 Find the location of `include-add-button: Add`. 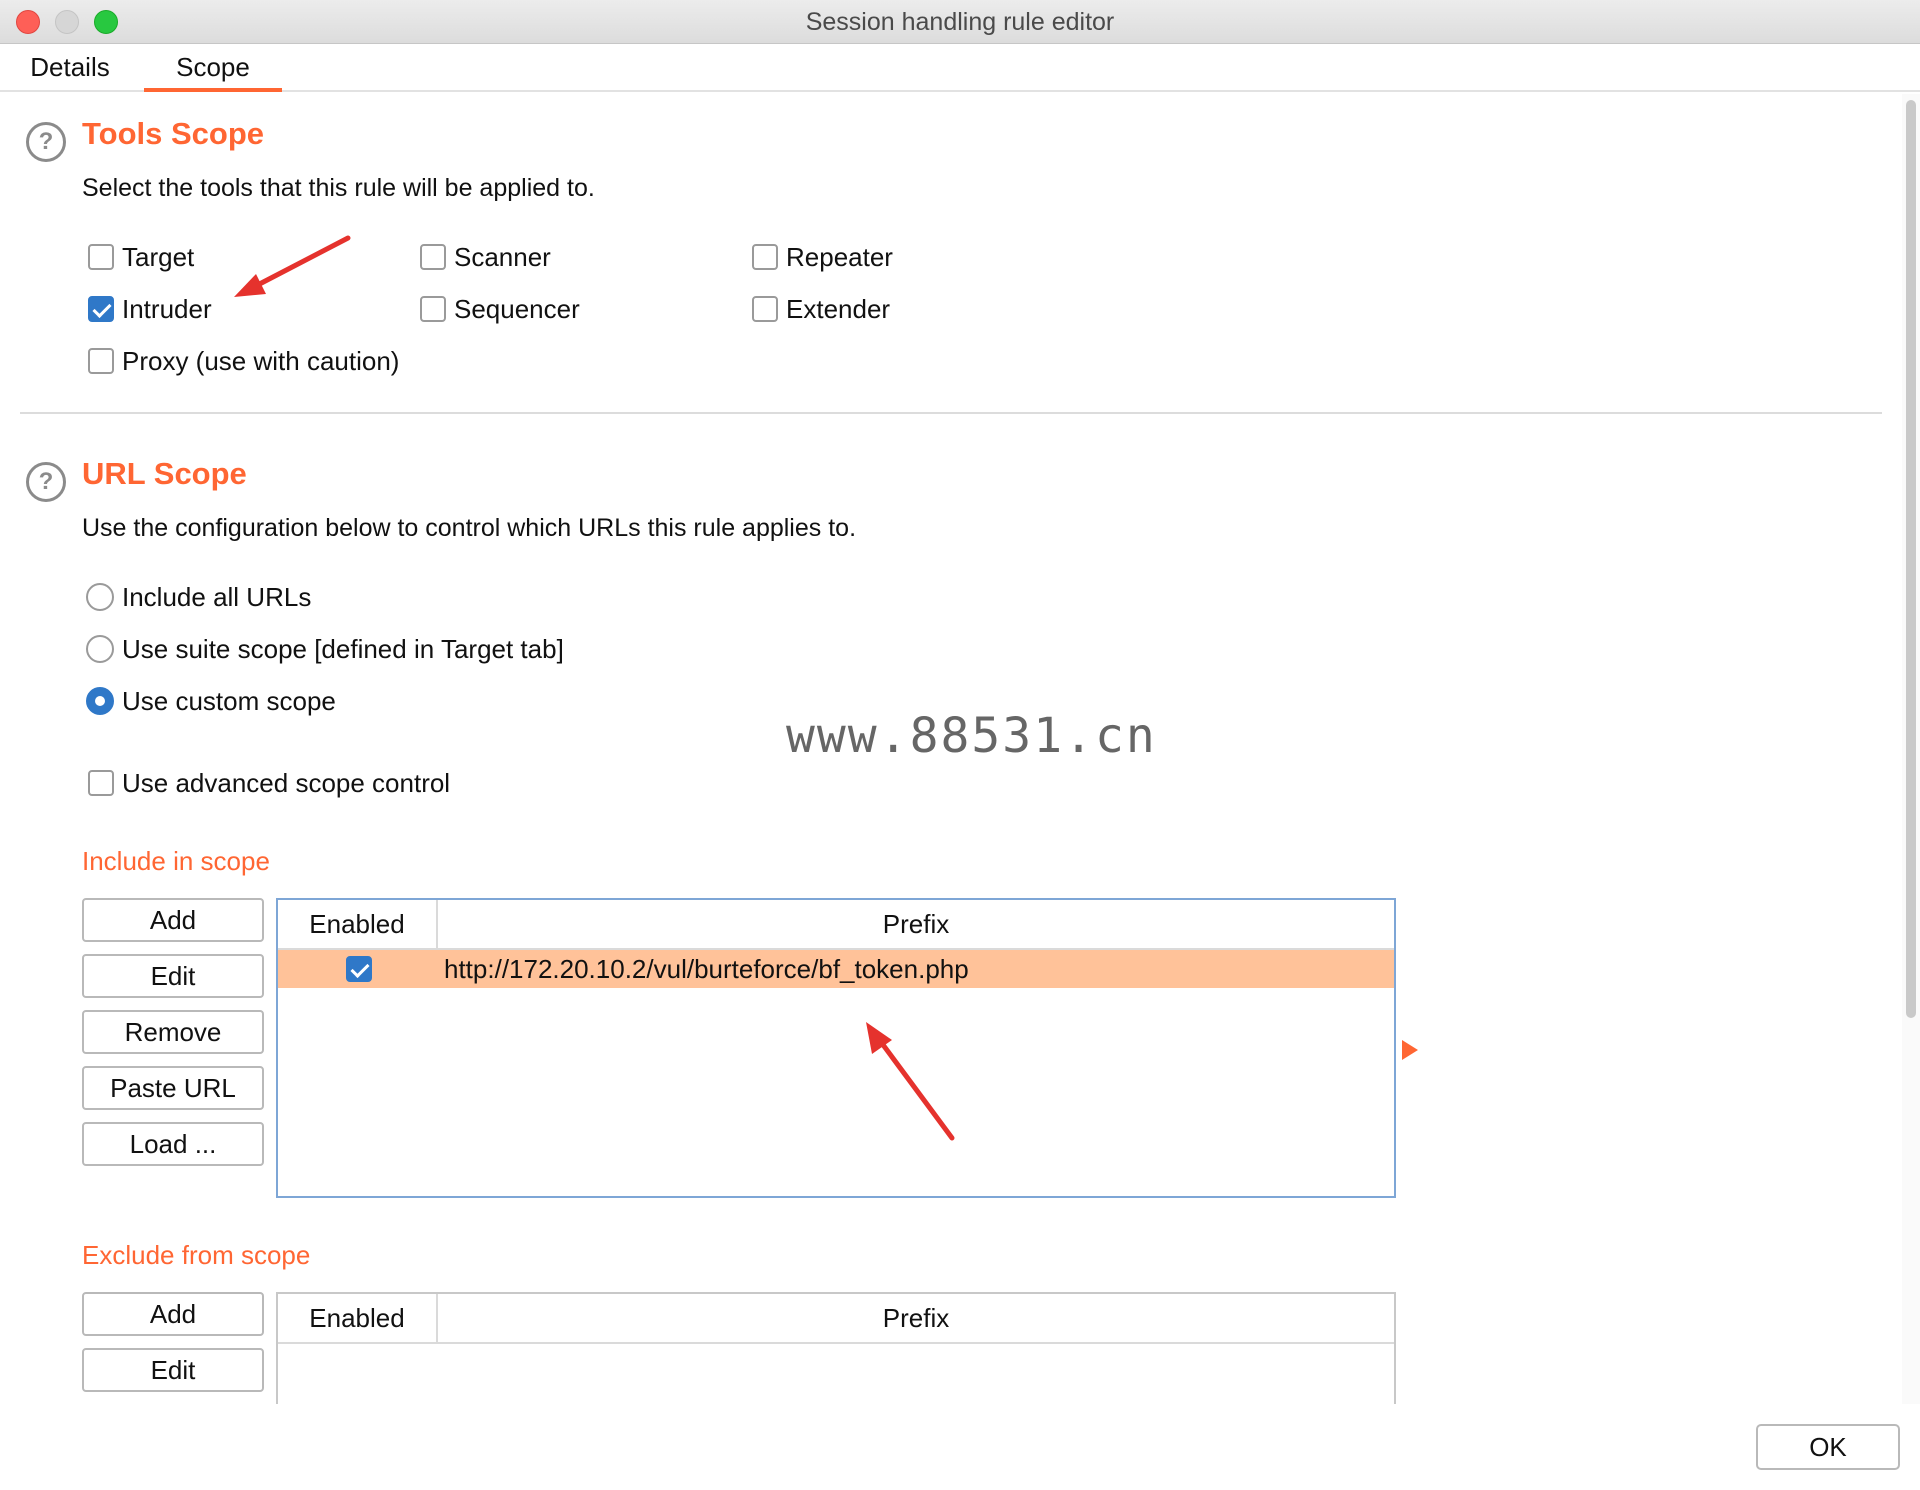

include-add-button: Add is located at coordinates (173, 920).